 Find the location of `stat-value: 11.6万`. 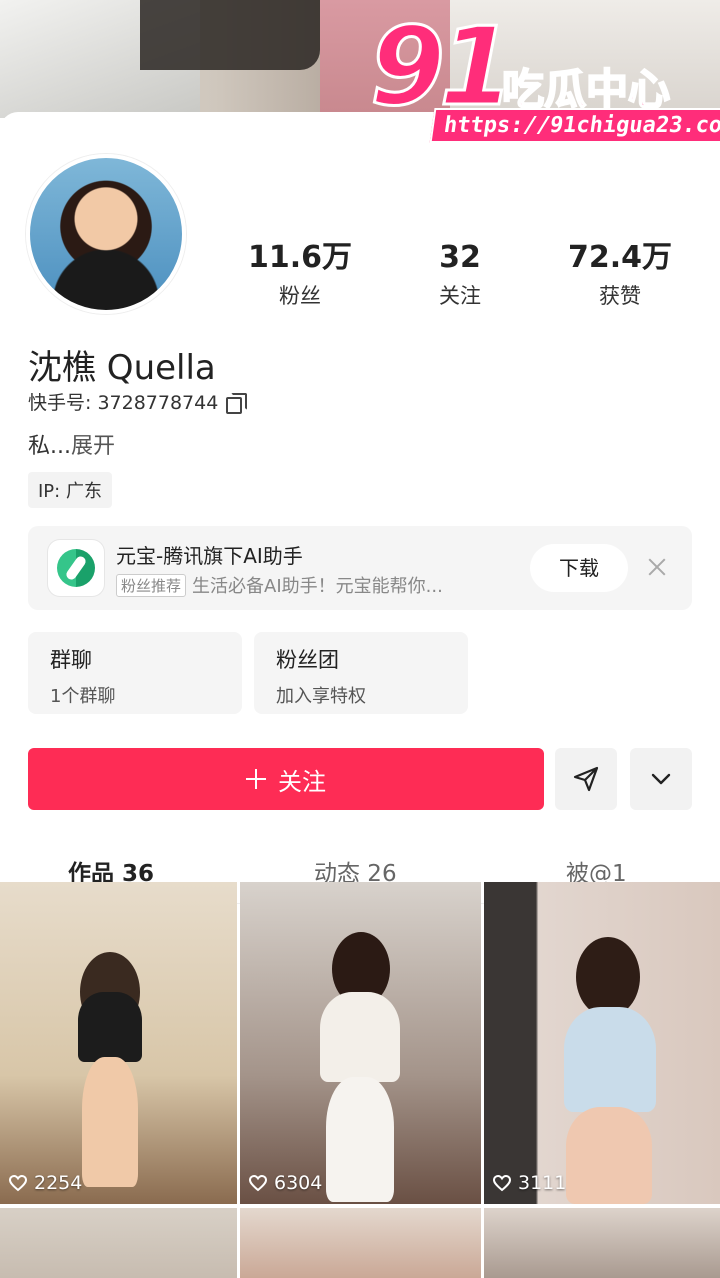

stat-value: 11.6万 is located at coordinates (300, 257).